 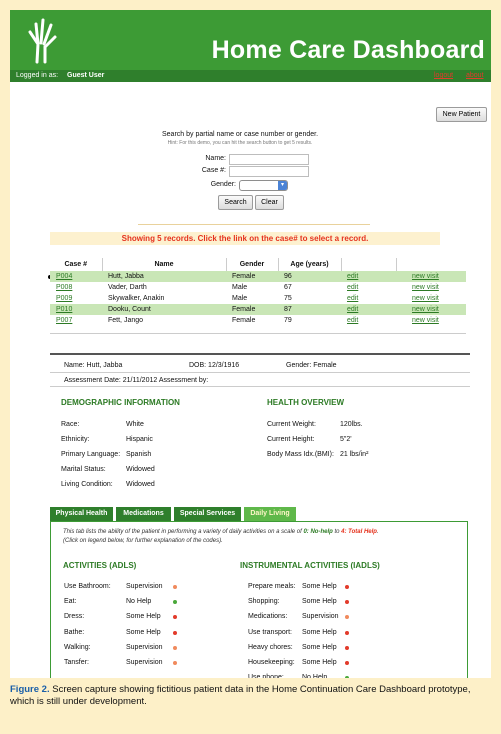 I want to click on case-link: P010, so click(x=64, y=309).